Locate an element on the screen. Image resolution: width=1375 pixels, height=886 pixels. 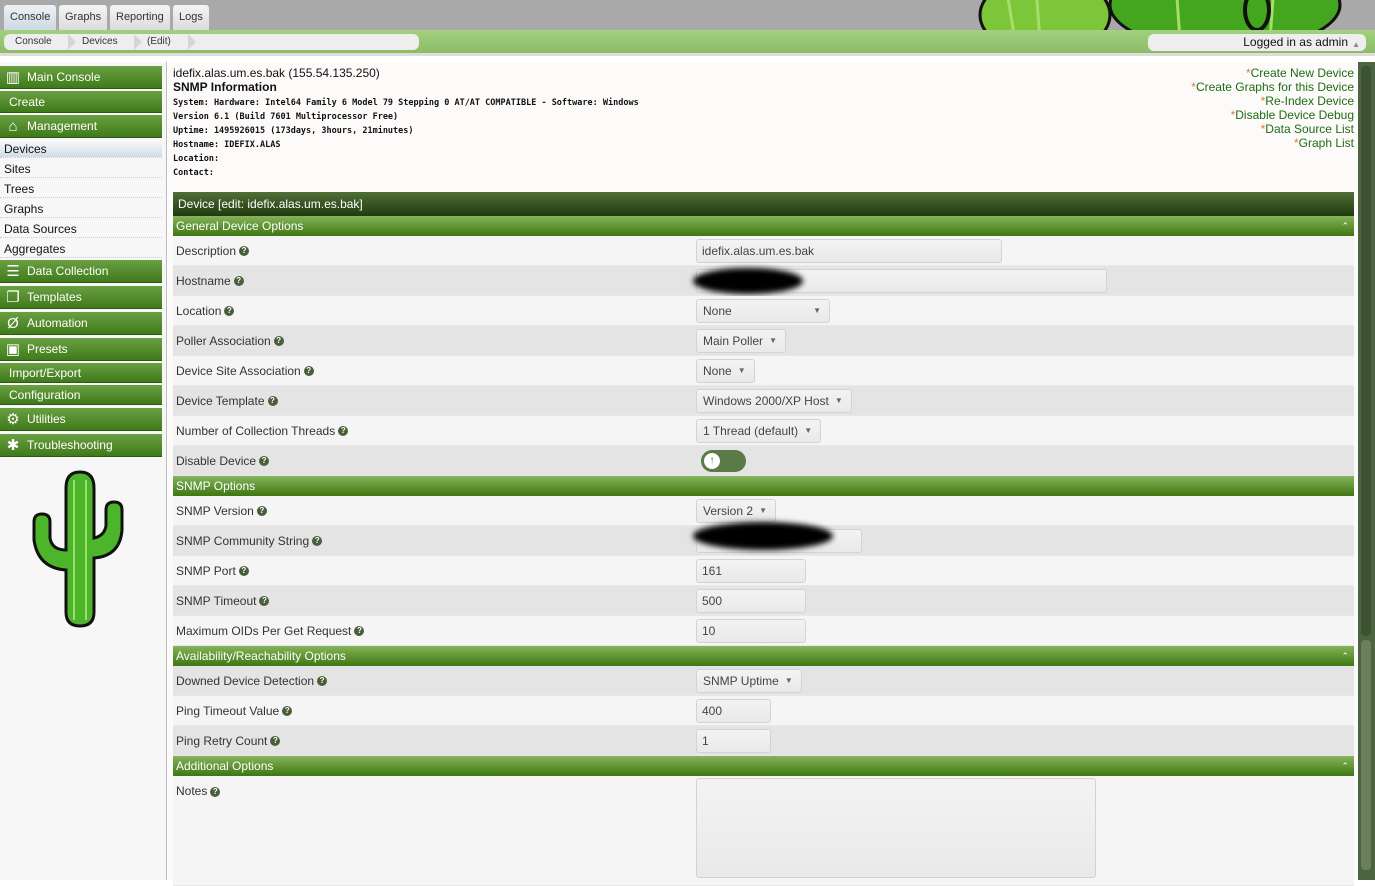
field-label: Location? is located at coordinates (205, 311).